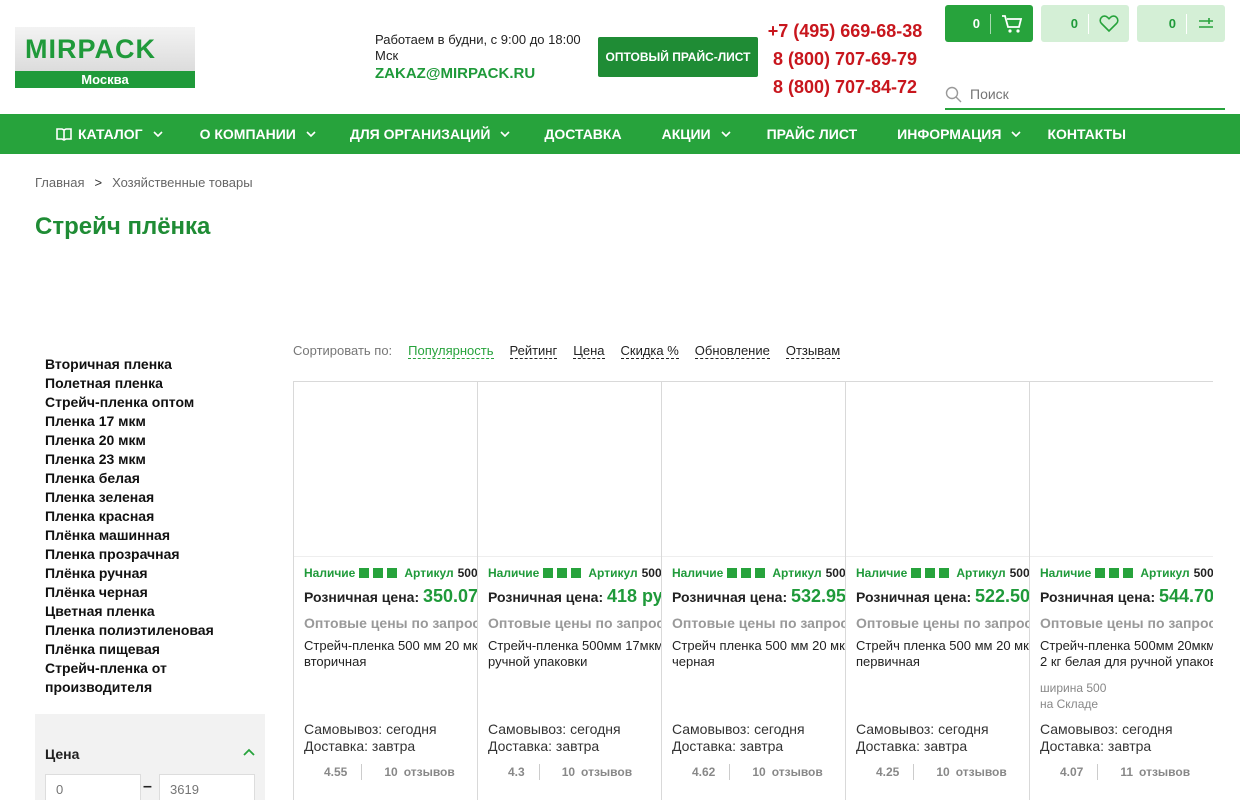 This screenshot has width=1240, height=800. Describe the element at coordinates (155, 592) in the screenshot. I see `sidebar-item: Плёнка черная` at that location.